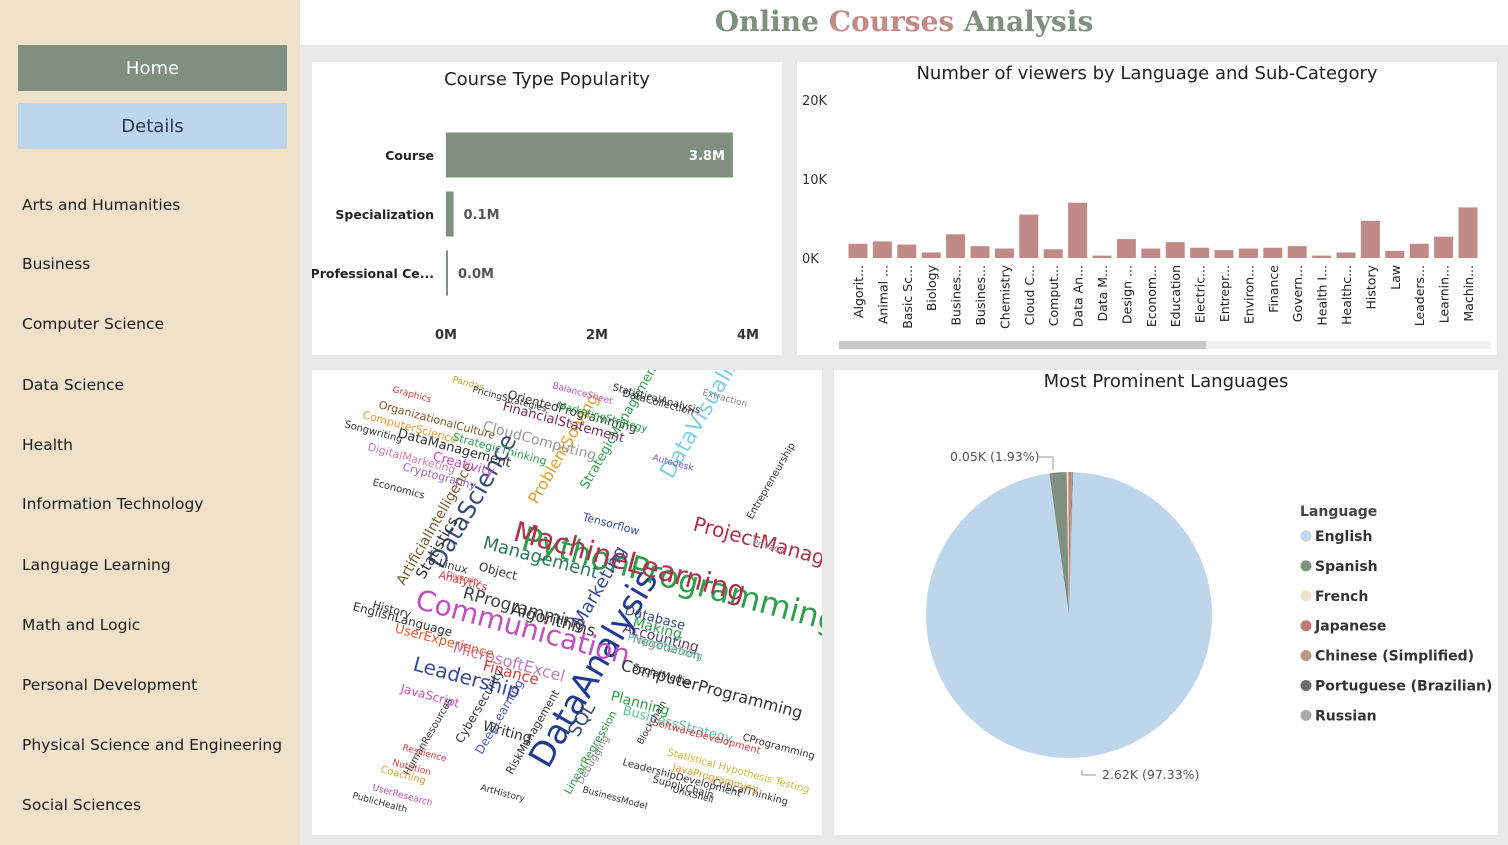 The image size is (1508, 845). I want to click on category-label: Finance, so click(1273, 289).